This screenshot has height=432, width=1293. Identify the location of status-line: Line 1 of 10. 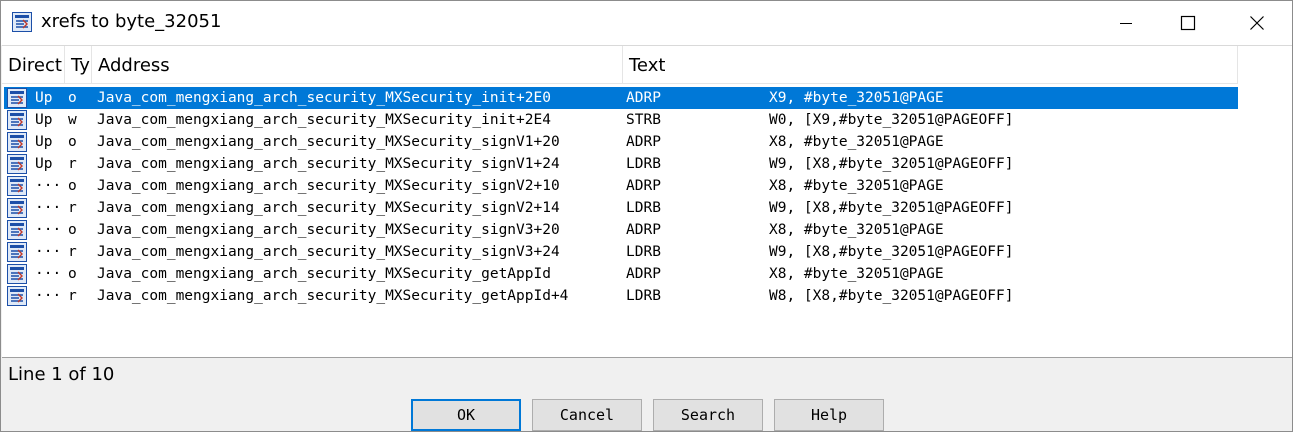
(61, 374).